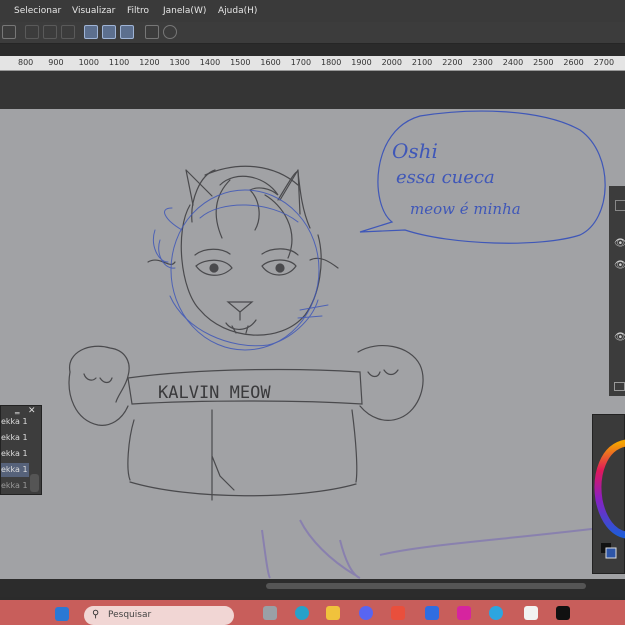 The image size is (625, 625). Describe the element at coordinates (56, 62) in the screenshot. I see `ruler-tick-label: 900` at that location.